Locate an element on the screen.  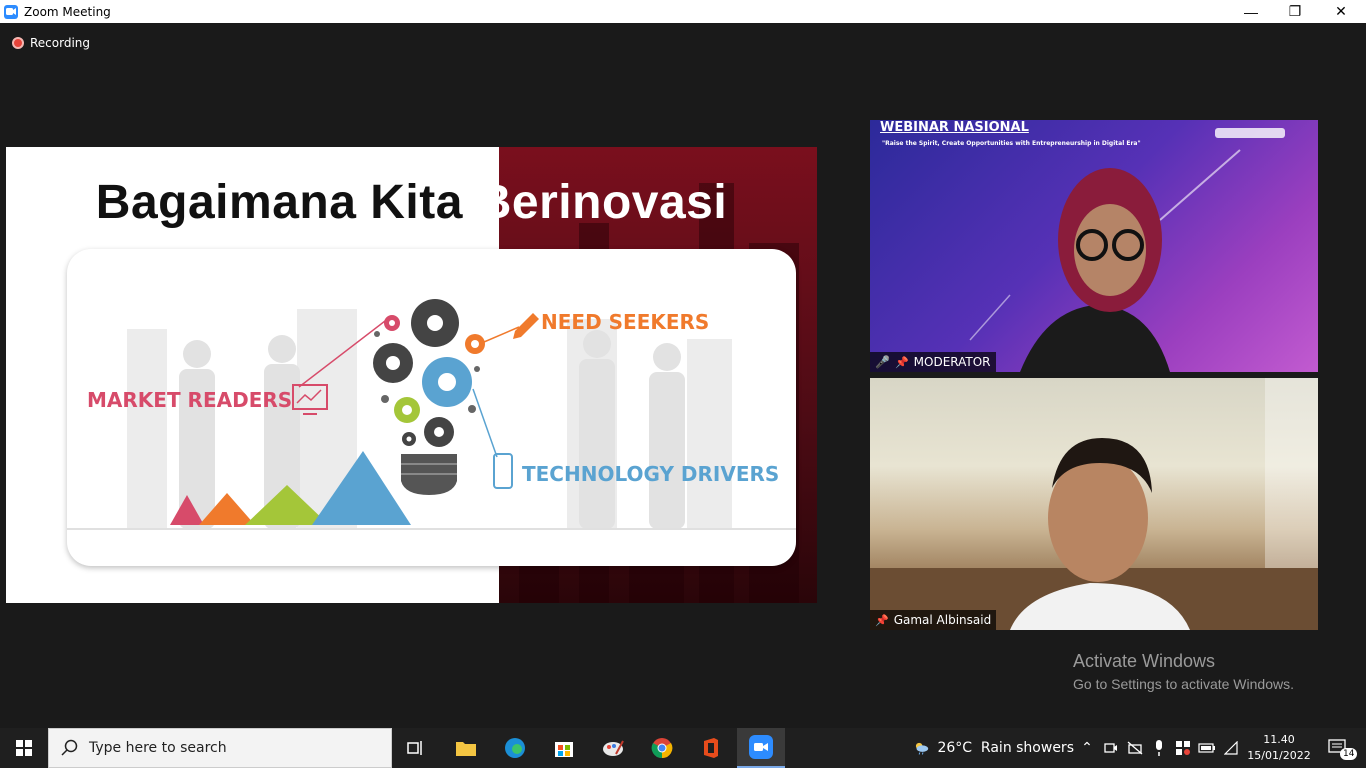
start-button is located at coordinates (24, 748).